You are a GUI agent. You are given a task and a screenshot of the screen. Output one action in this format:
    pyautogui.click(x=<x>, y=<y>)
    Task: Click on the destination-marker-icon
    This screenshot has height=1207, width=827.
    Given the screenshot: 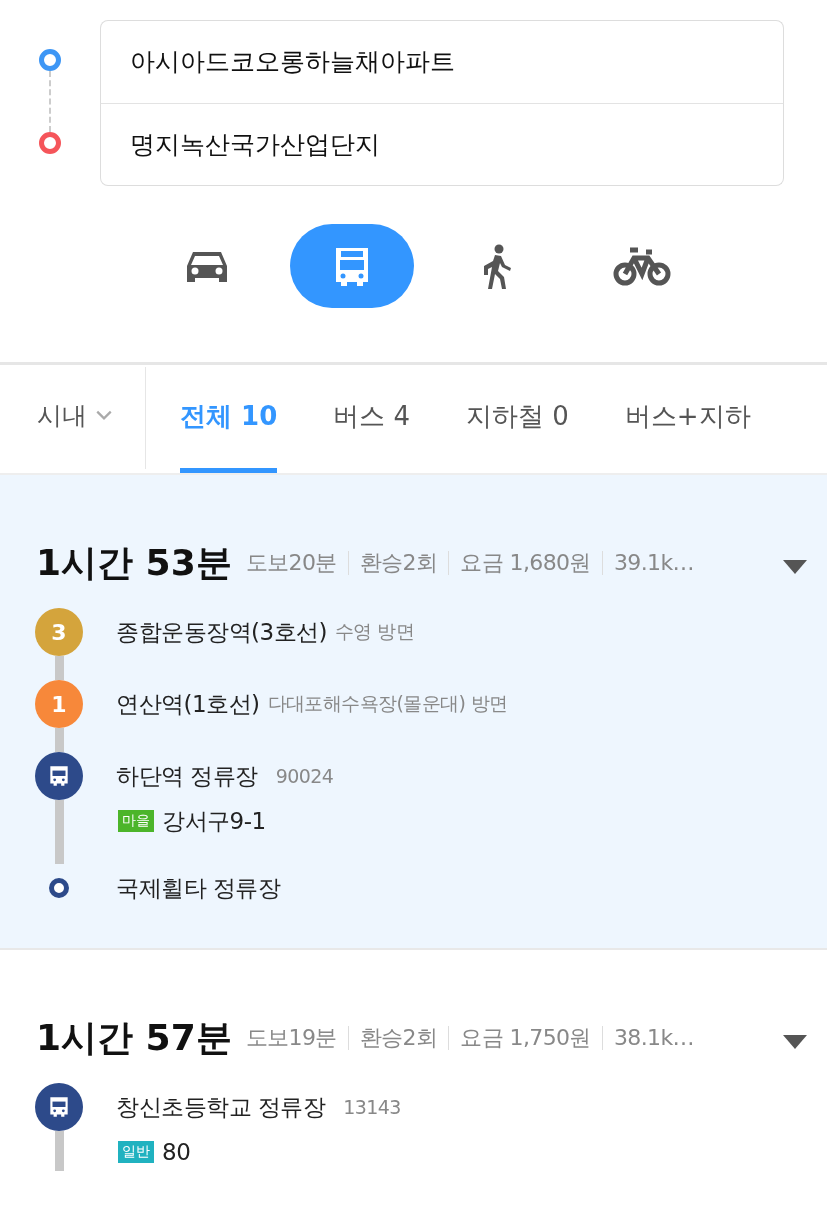 What is the action you would take?
    pyautogui.click(x=50, y=143)
    